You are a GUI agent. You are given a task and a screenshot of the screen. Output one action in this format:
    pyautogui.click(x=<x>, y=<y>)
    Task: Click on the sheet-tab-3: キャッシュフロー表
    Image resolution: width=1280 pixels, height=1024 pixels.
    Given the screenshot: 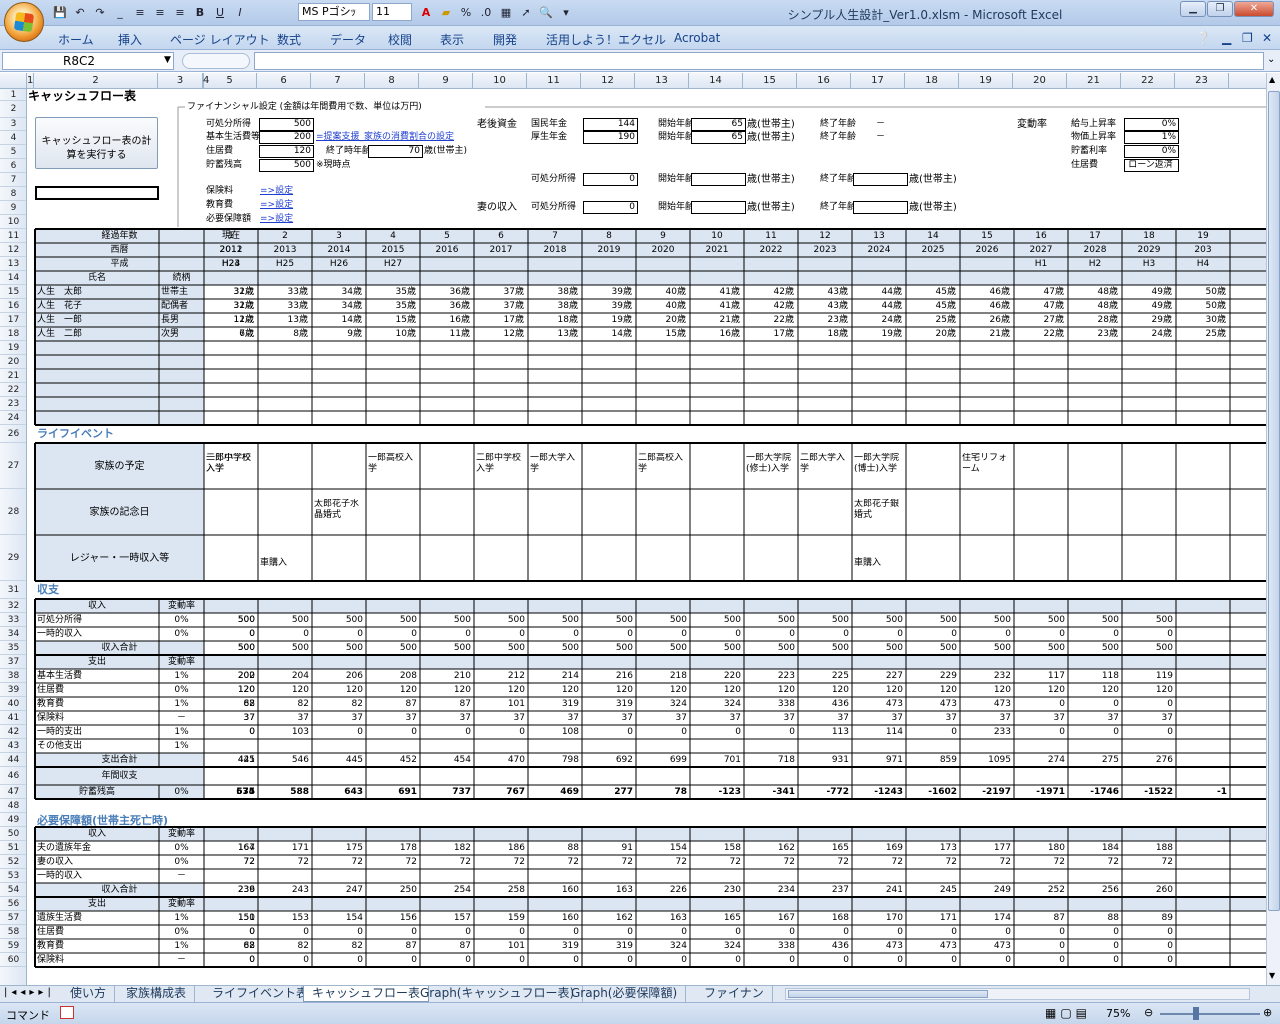 What is the action you would take?
    pyautogui.click(x=366, y=994)
    